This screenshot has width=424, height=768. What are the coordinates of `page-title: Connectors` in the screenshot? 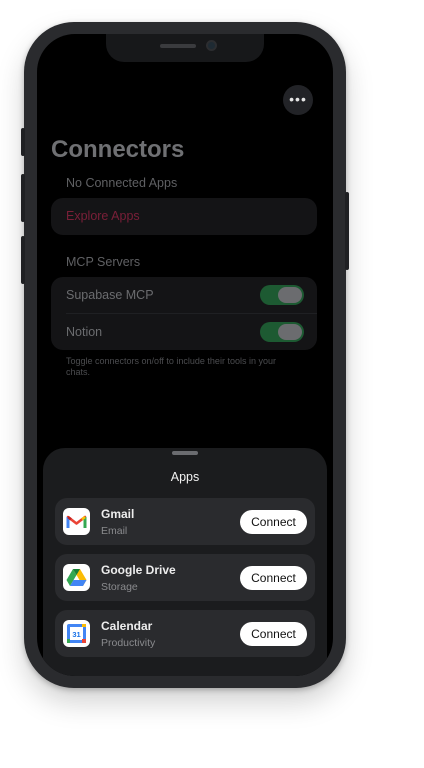 It's located at (118, 149).